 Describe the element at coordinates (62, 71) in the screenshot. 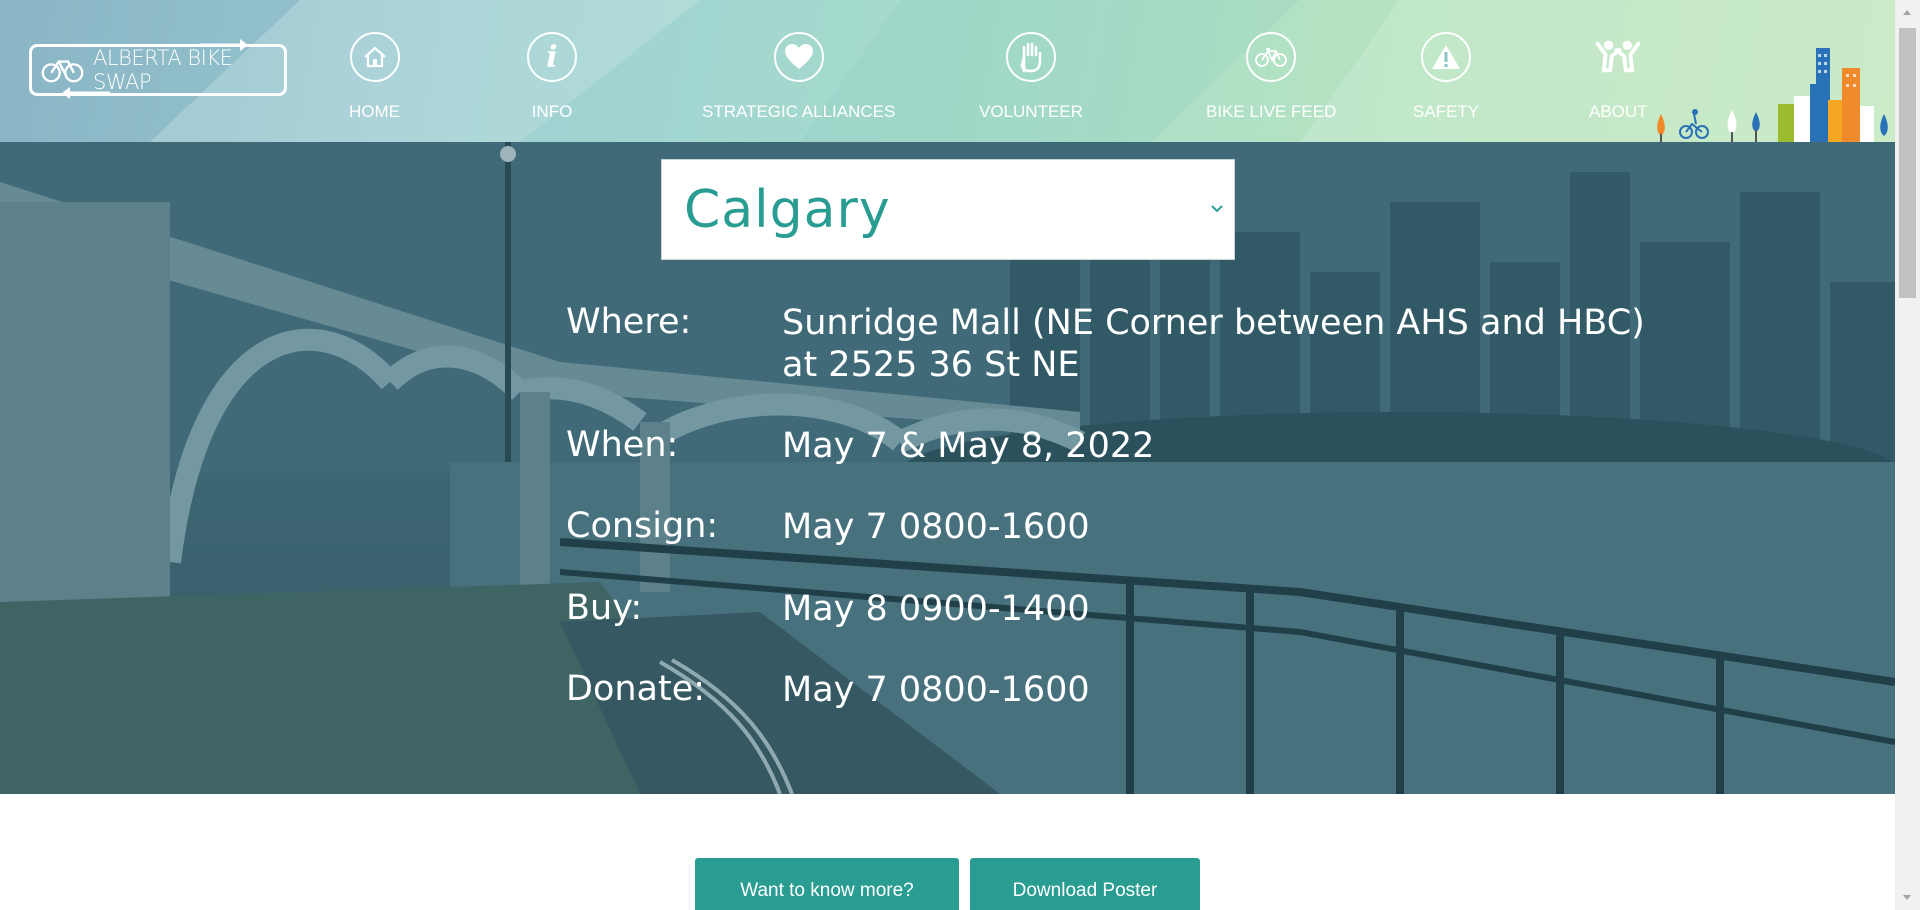

I see `bike-cycle-icon` at that location.